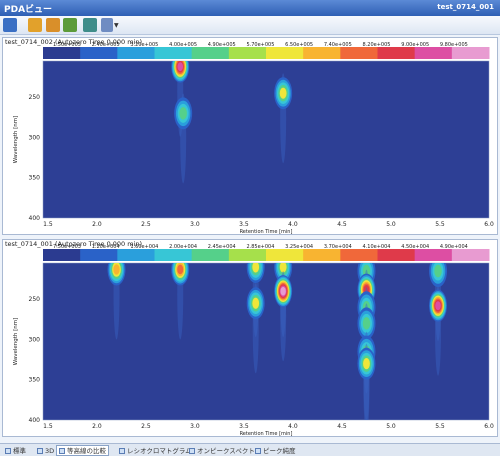 The height and width of the screenshot is (456, 500). I want to click on colorscale-label: 2.85e+004, so click(260, 247).